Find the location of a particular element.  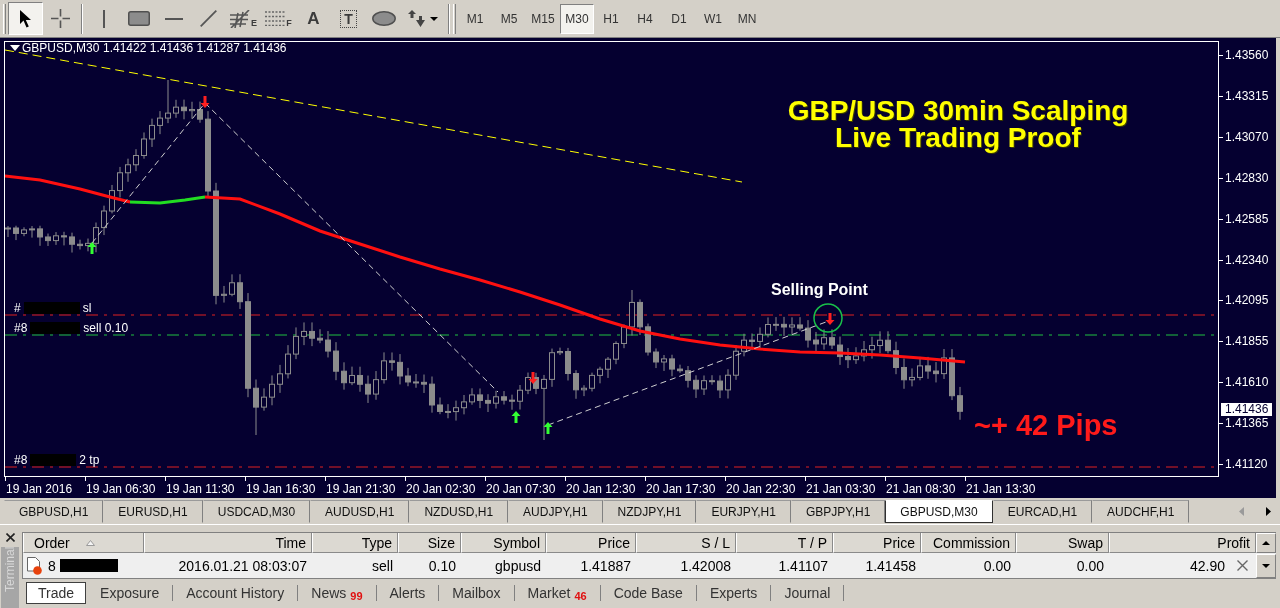

pointer-icon is located at coordinates (25, 18).